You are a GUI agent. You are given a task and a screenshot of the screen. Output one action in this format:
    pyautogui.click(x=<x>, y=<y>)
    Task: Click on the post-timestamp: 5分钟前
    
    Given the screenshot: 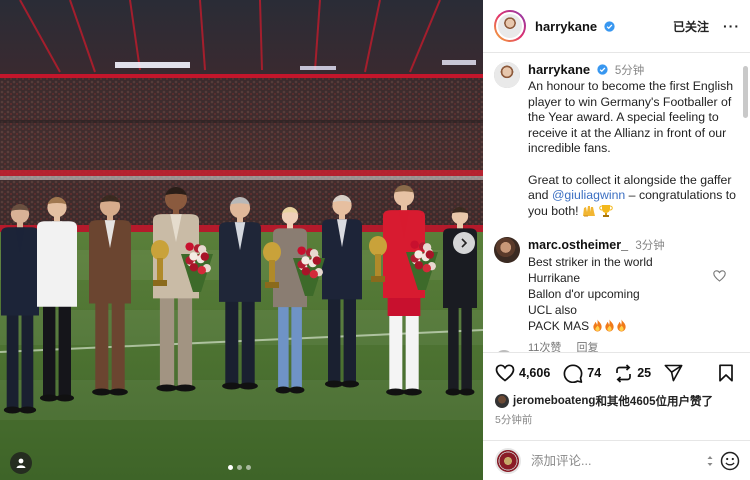 What is the action you would take?
    pyautogui.click(x=616, y=418)
    